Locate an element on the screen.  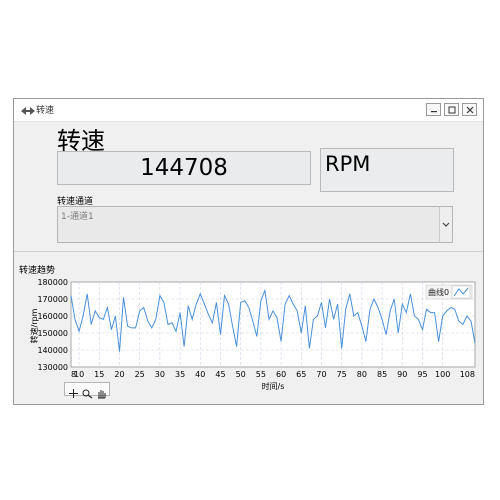
x-tick-label: 25 is located at coordinates (140, 374).